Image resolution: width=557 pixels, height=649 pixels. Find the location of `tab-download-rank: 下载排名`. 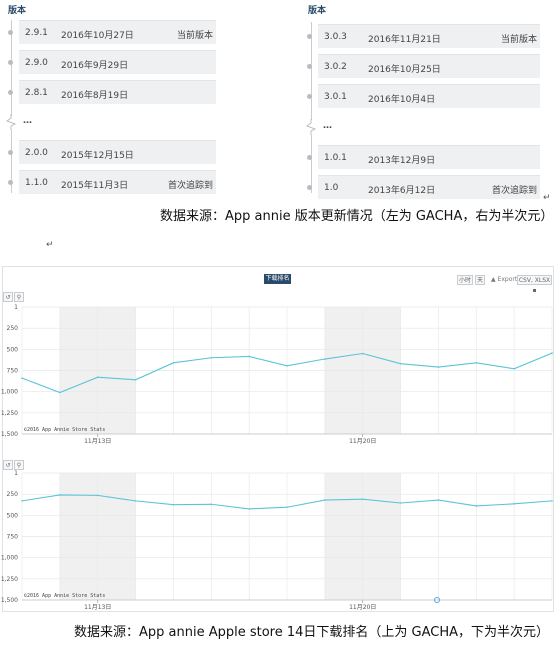

tab-download-rank: 下载排名 is located at coordinates (277, 279).